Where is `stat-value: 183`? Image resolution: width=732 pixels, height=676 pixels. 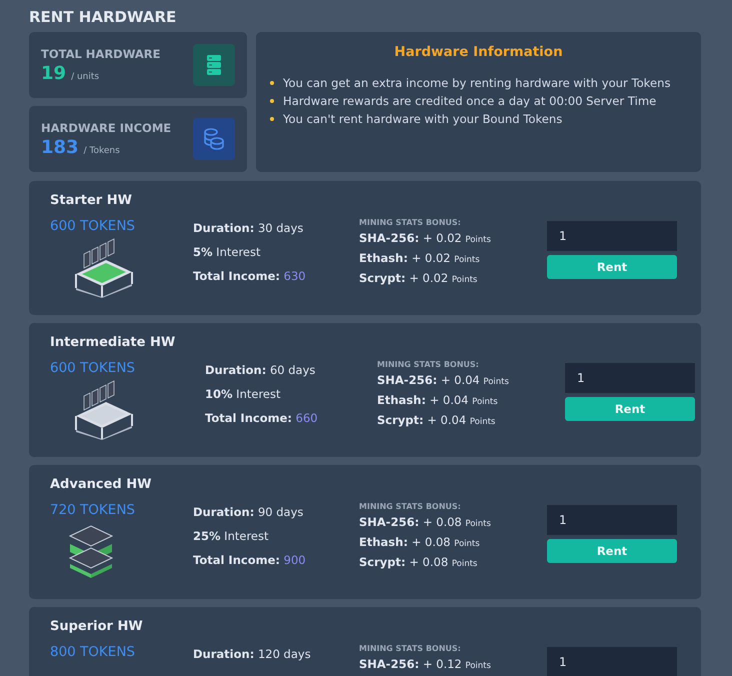
stat-value: 183 is located at coordinates (60, 147).